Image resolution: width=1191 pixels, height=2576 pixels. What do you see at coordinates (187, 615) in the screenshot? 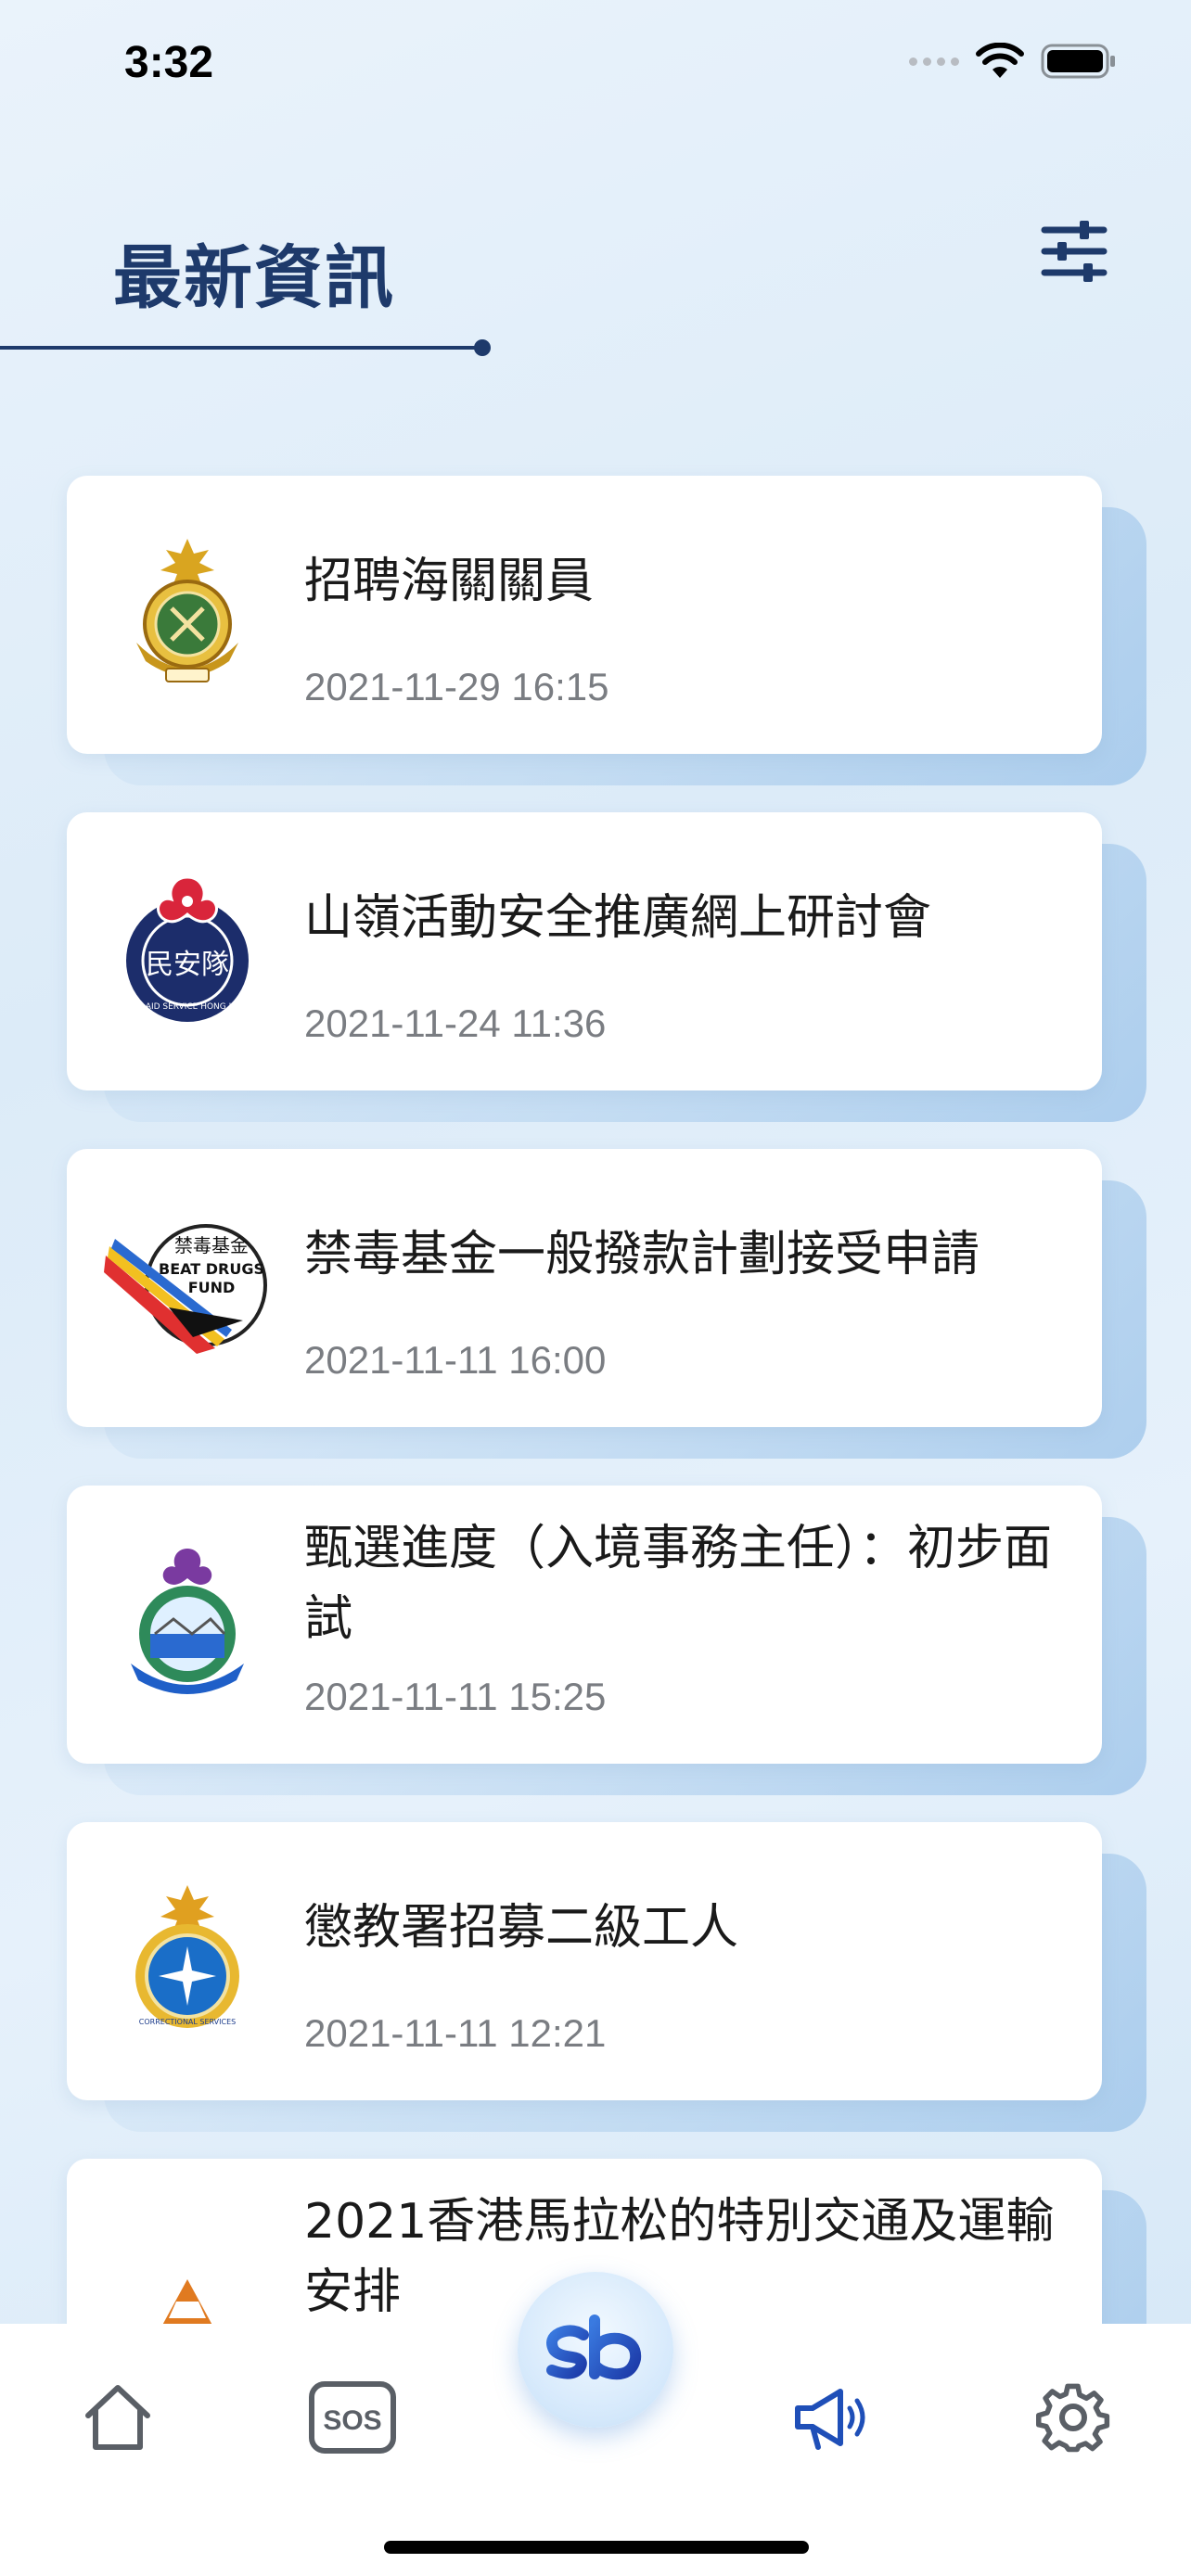
I see `customs-crest-icon` at bounding box center [187, 615].